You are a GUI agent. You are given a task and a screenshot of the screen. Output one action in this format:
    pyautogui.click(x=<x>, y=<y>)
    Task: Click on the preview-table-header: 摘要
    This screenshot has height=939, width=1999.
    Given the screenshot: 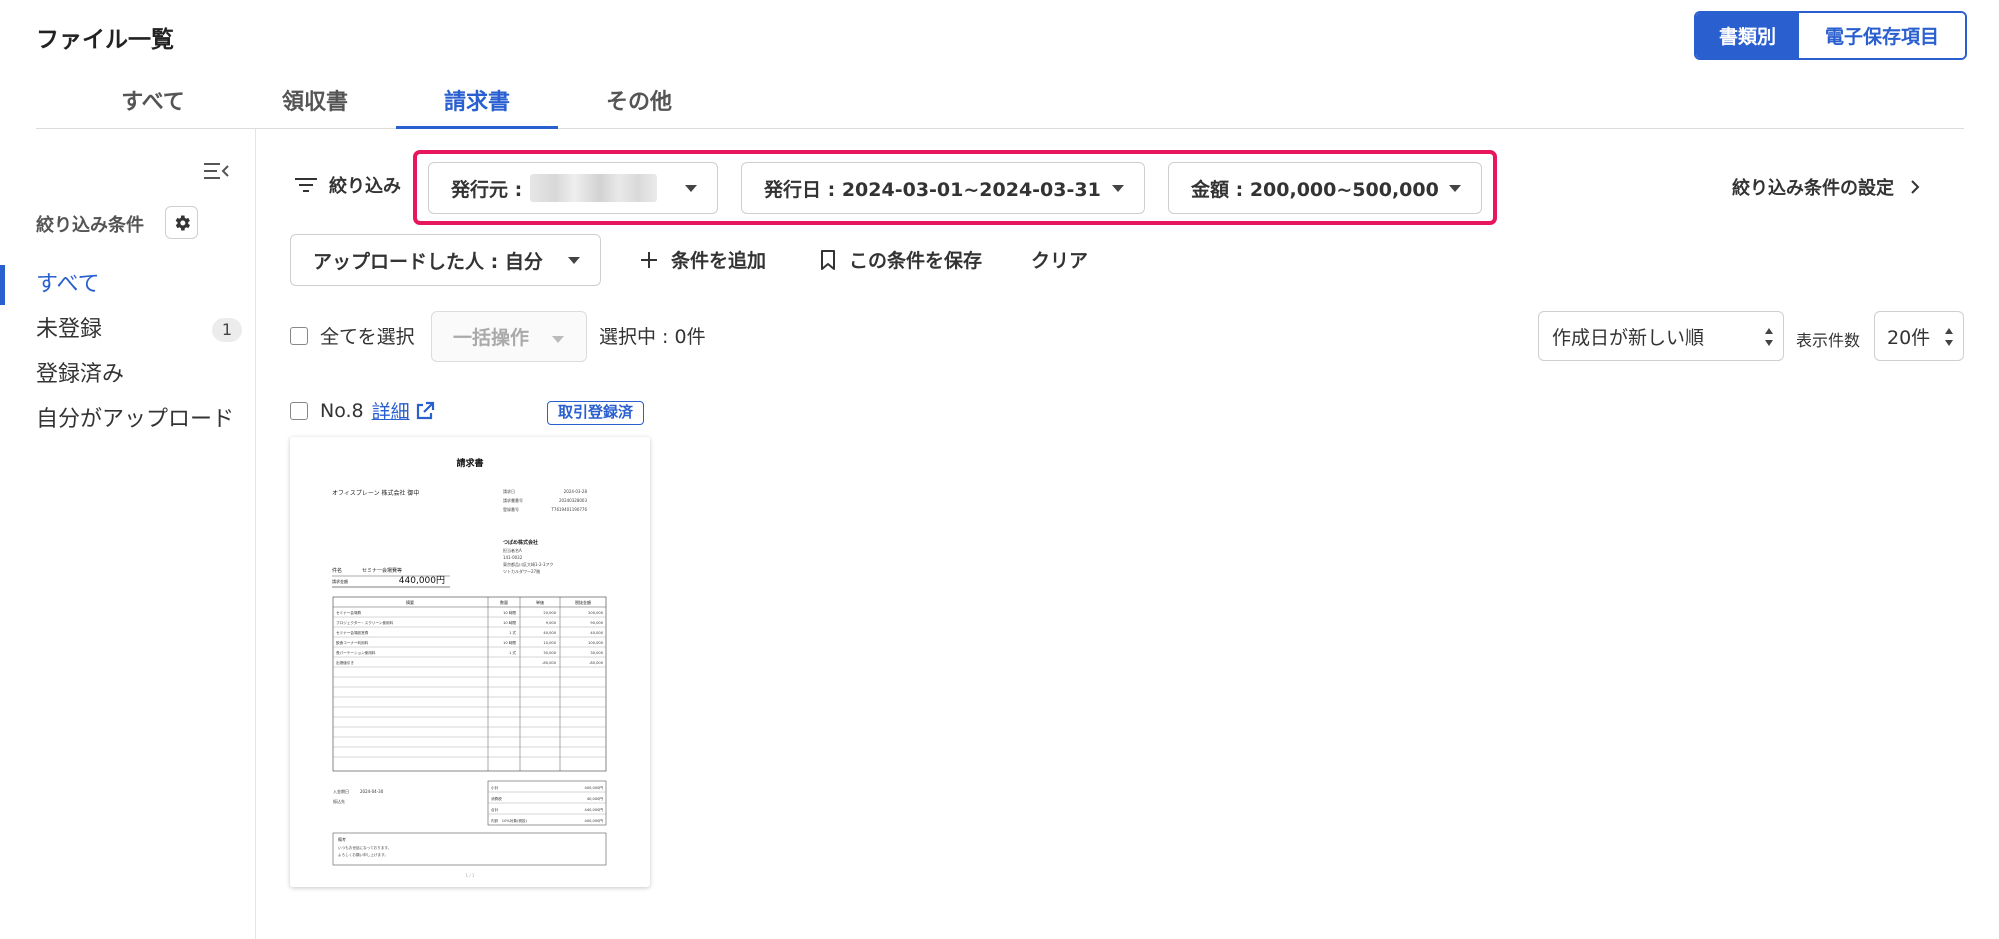 What is the action you would take?
    pyautogui.click(x=410, y=602)
    